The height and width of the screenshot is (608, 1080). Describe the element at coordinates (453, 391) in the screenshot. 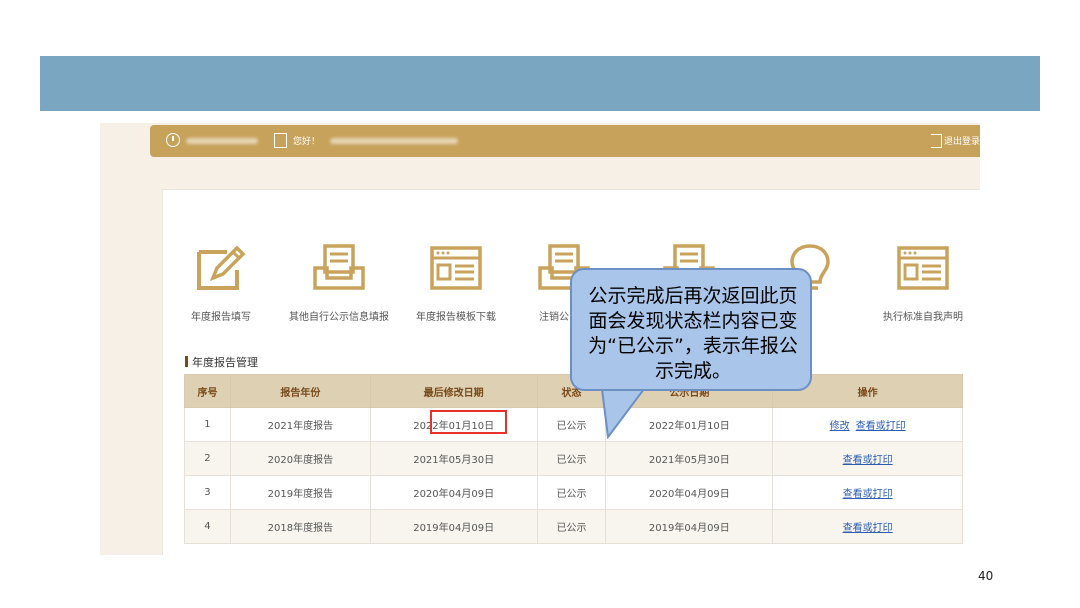

I see `header-modified: 最后修改日期` at that location.